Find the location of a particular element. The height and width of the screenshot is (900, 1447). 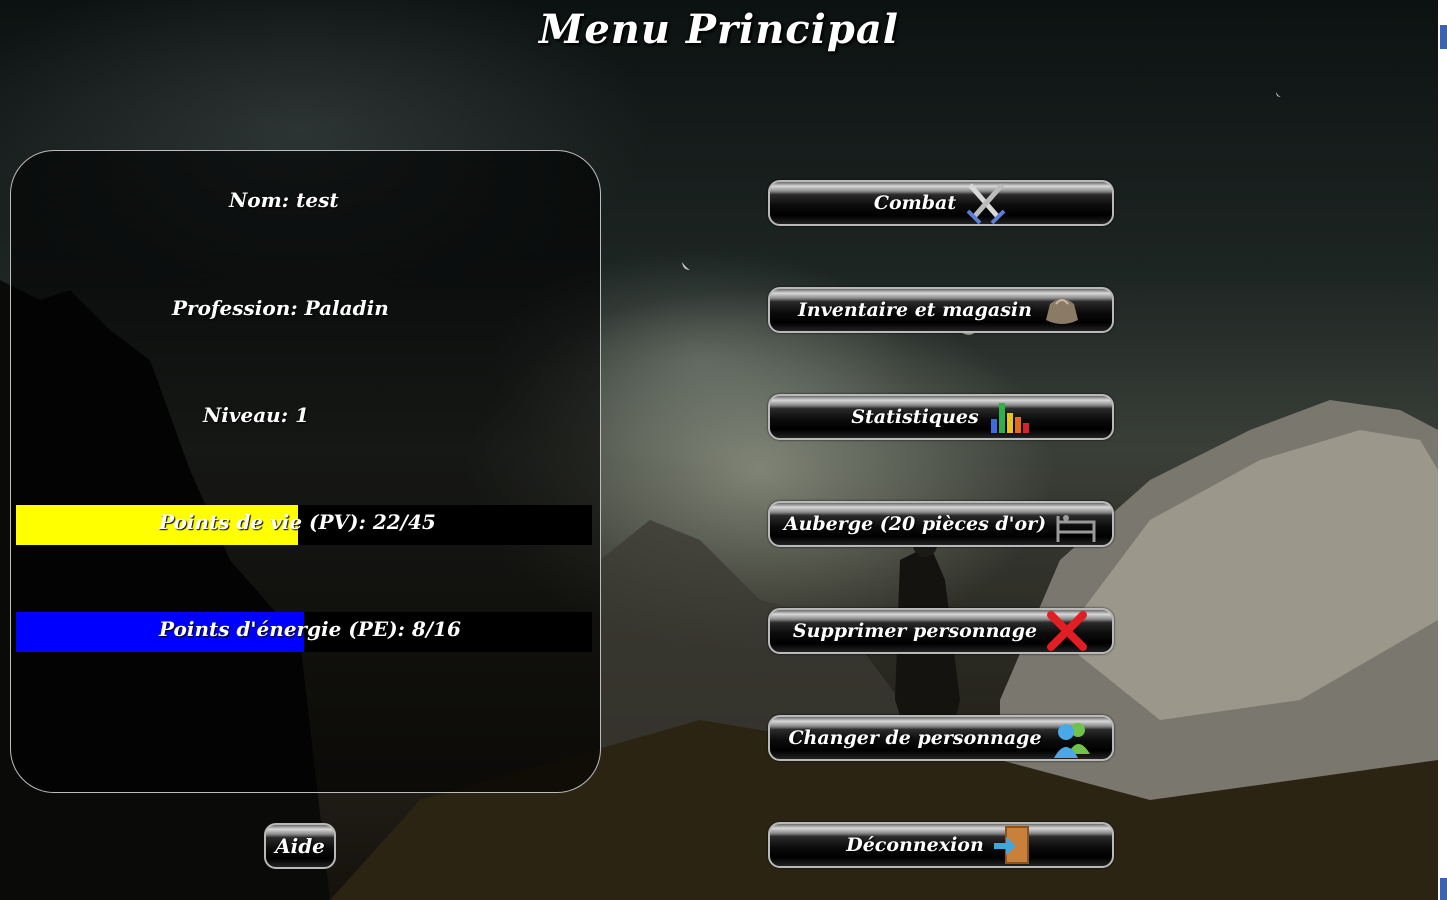

logout-button: Déconnexion is located at coordinates (941, 845).